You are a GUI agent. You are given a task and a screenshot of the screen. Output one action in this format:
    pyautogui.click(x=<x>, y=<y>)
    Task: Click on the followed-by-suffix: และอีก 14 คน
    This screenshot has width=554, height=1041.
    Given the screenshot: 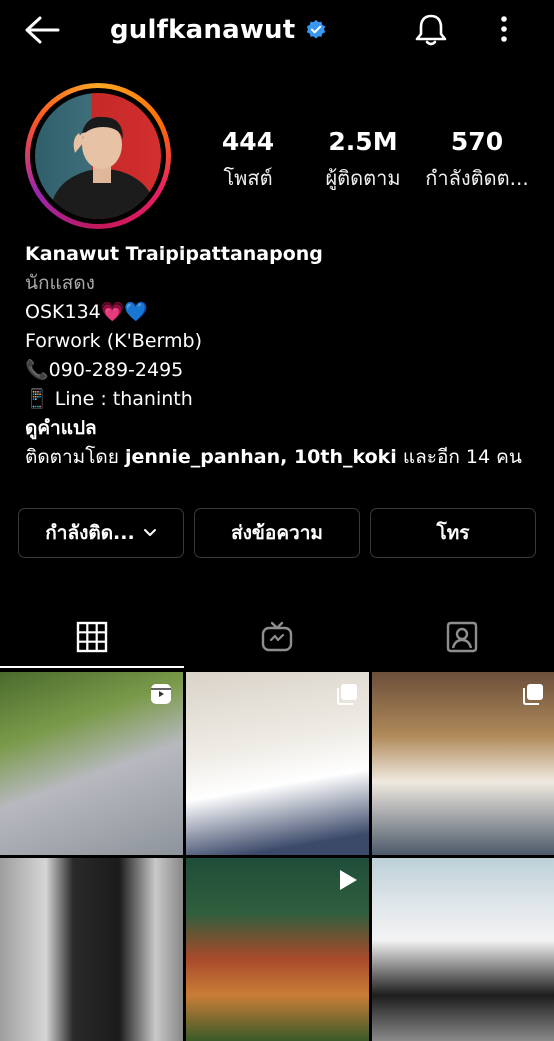 What is the action you would take?
    pyautogui.click(x=459, y=457)
    